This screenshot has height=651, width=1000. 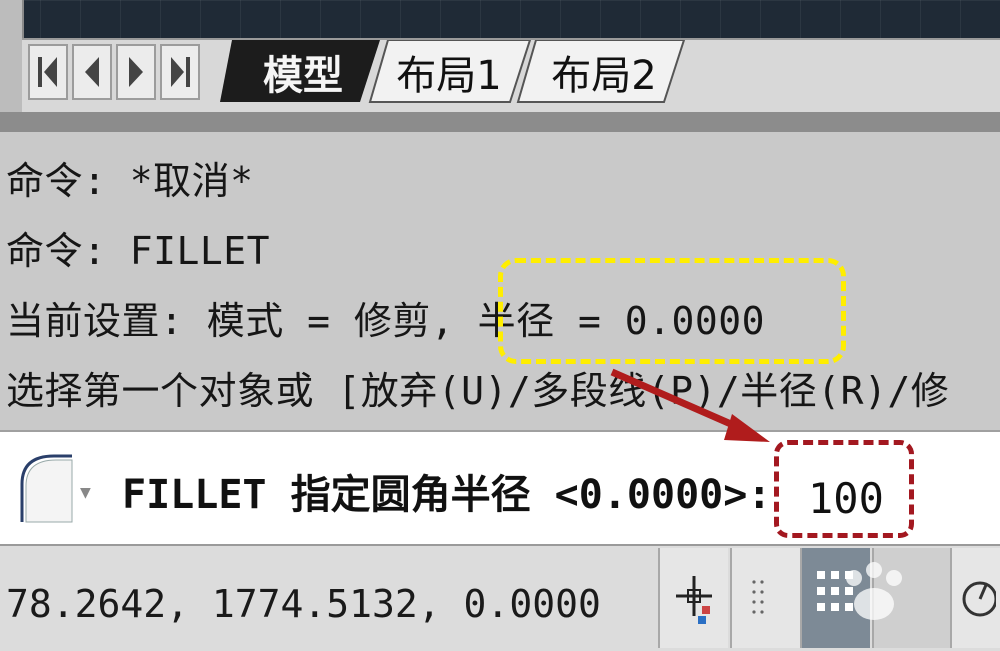 I want to click on layout-tab-bar: 模型 布局1 布局2, so click(x=511, y=75).